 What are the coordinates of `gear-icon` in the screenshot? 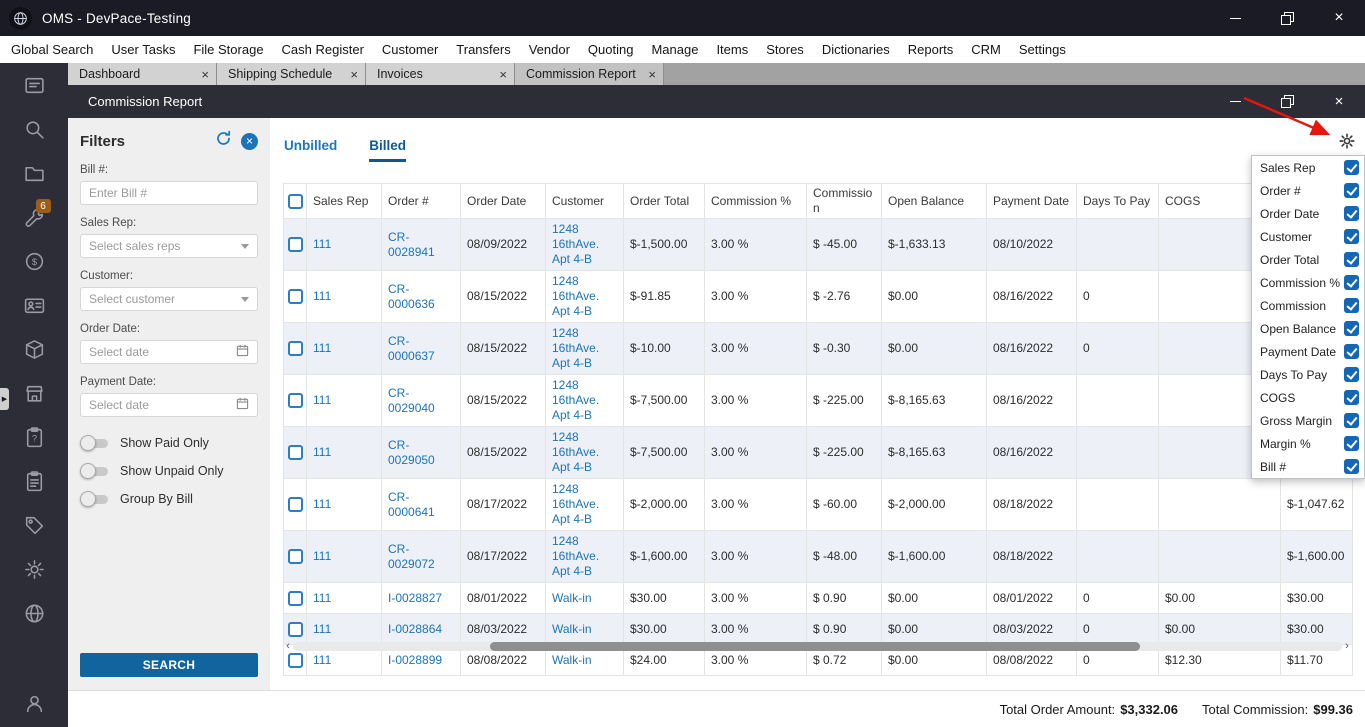 It's located at (34, 569).